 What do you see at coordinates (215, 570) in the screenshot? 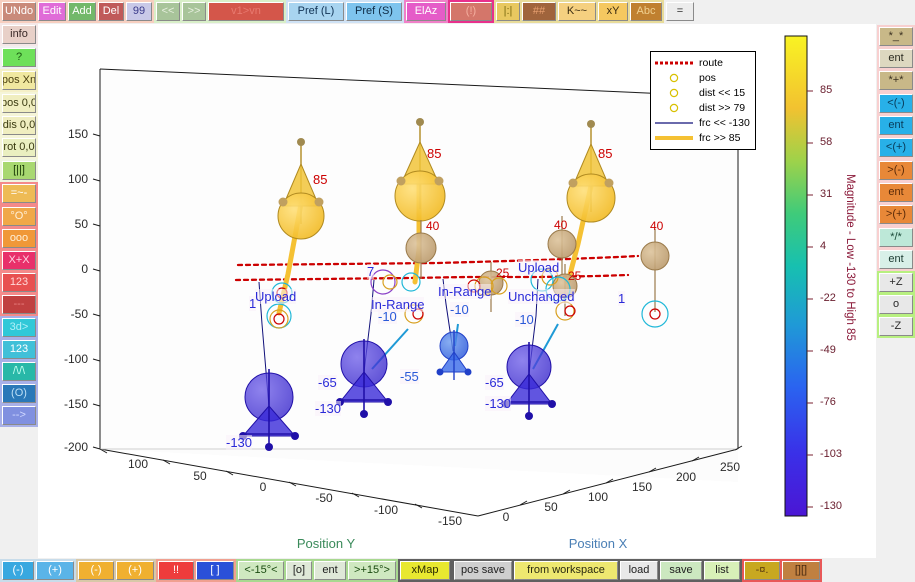
I see `alert2-group-button-1: [ ]` at bounding box center [215, 570].